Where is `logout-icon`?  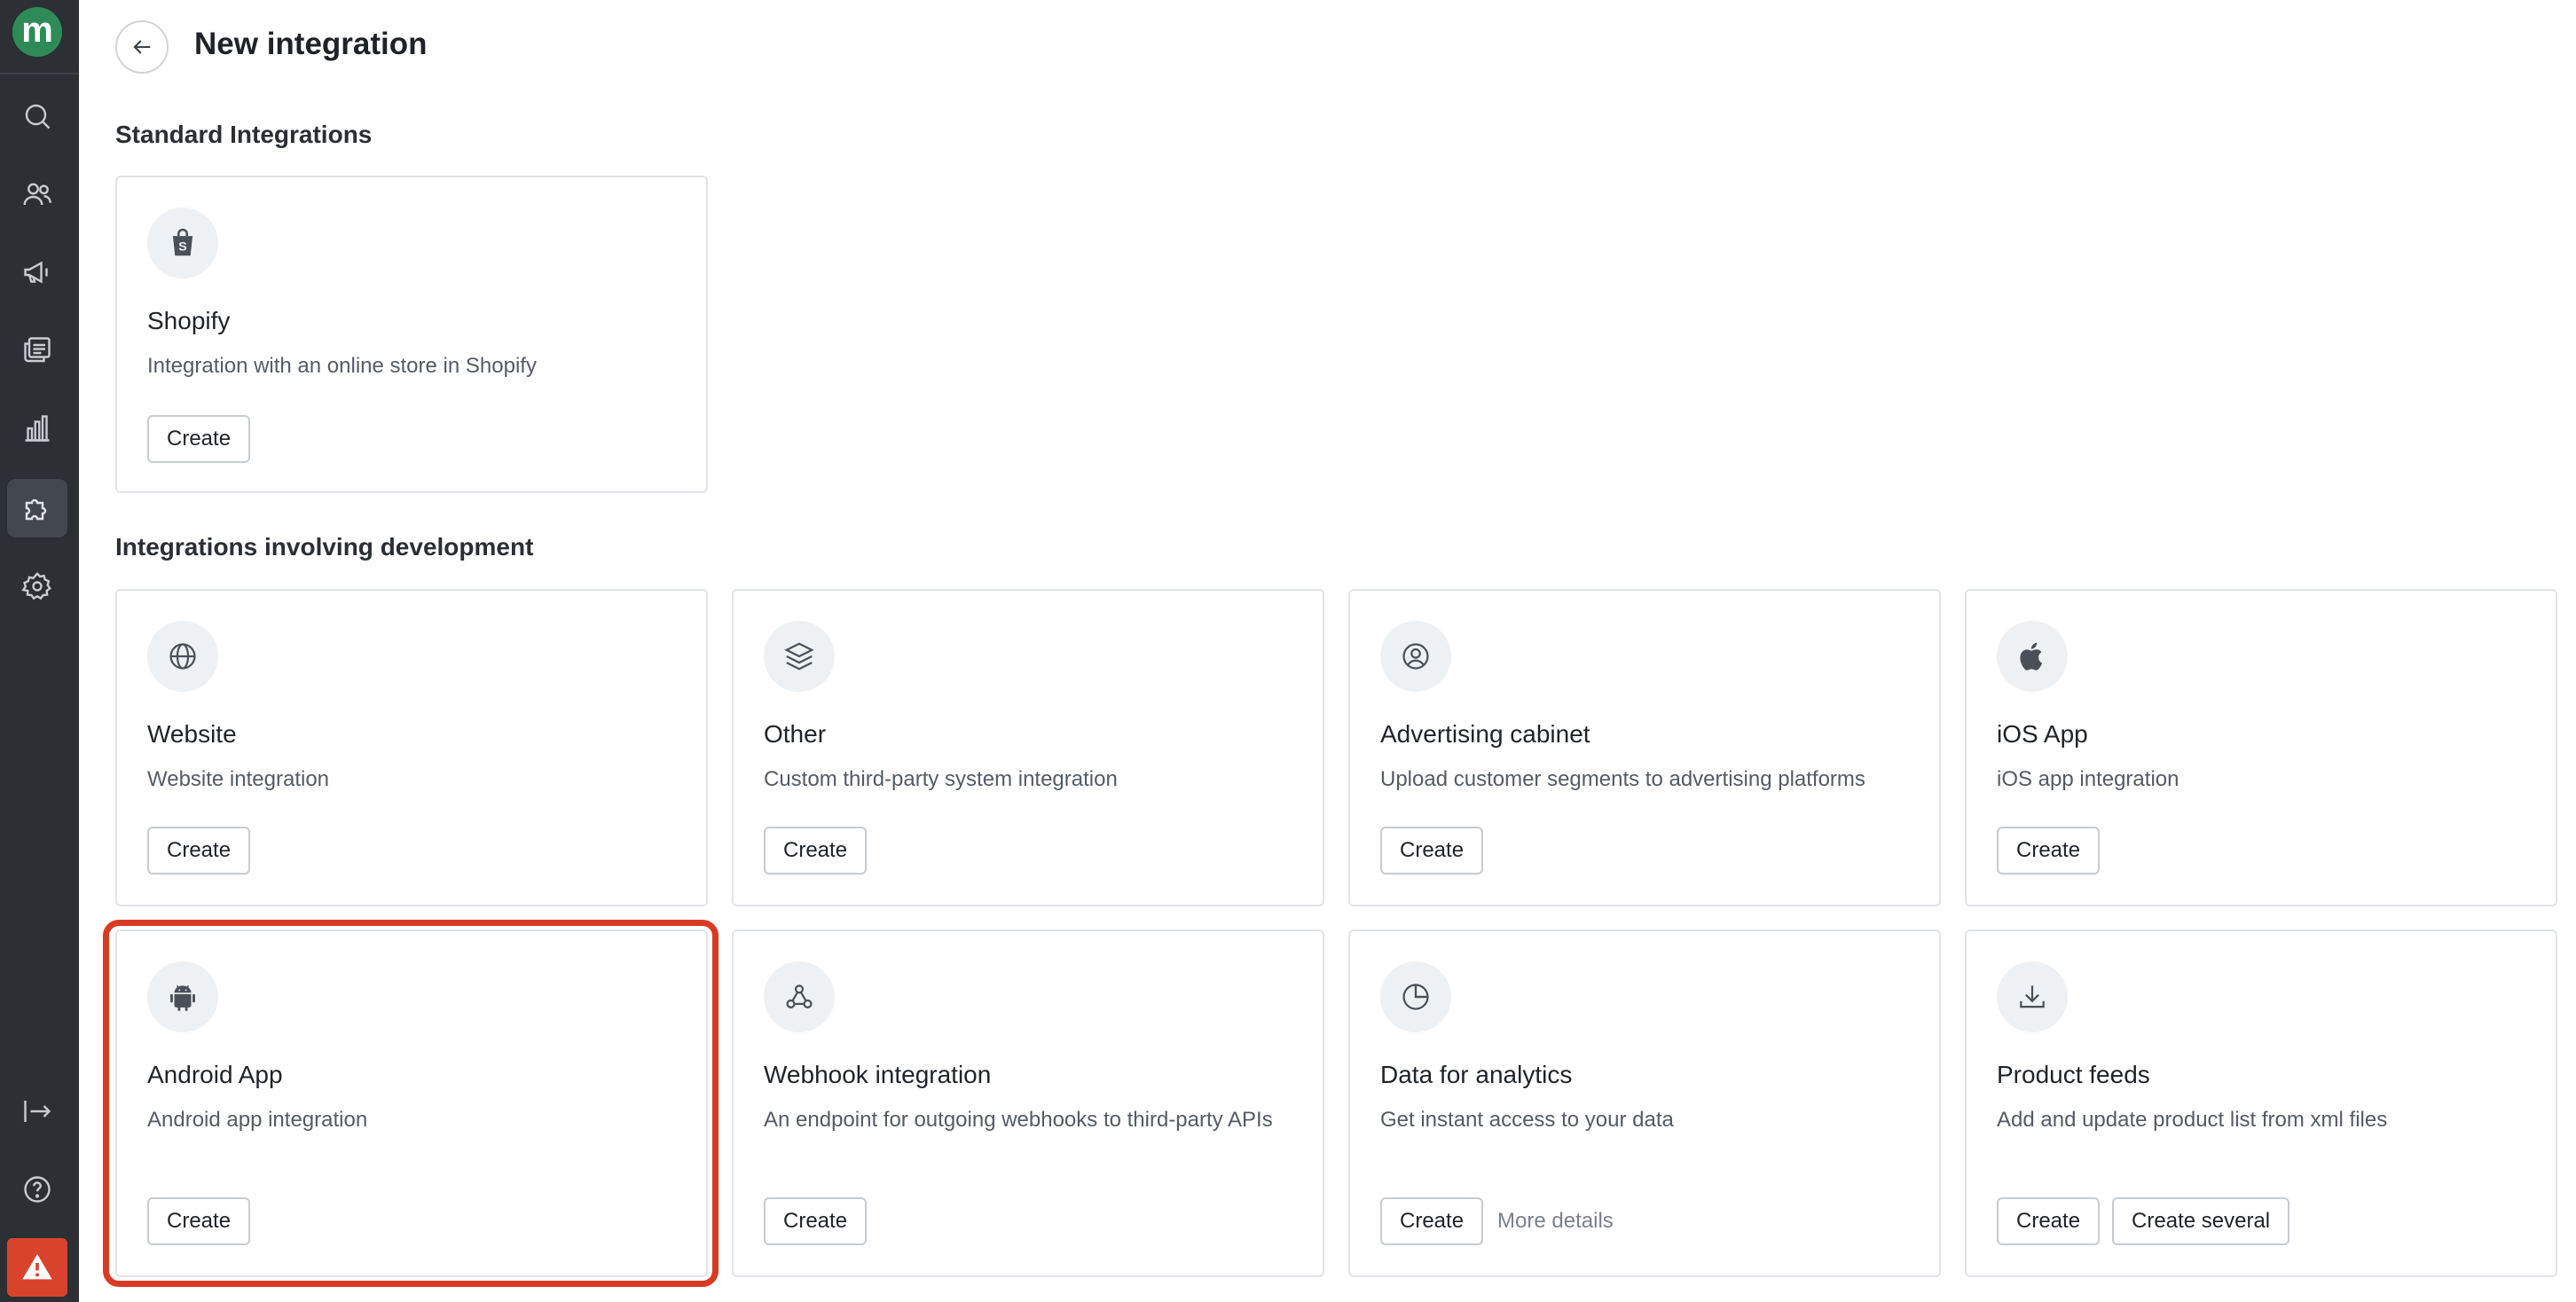 logout-icon is located at coordinates (37, 1112).